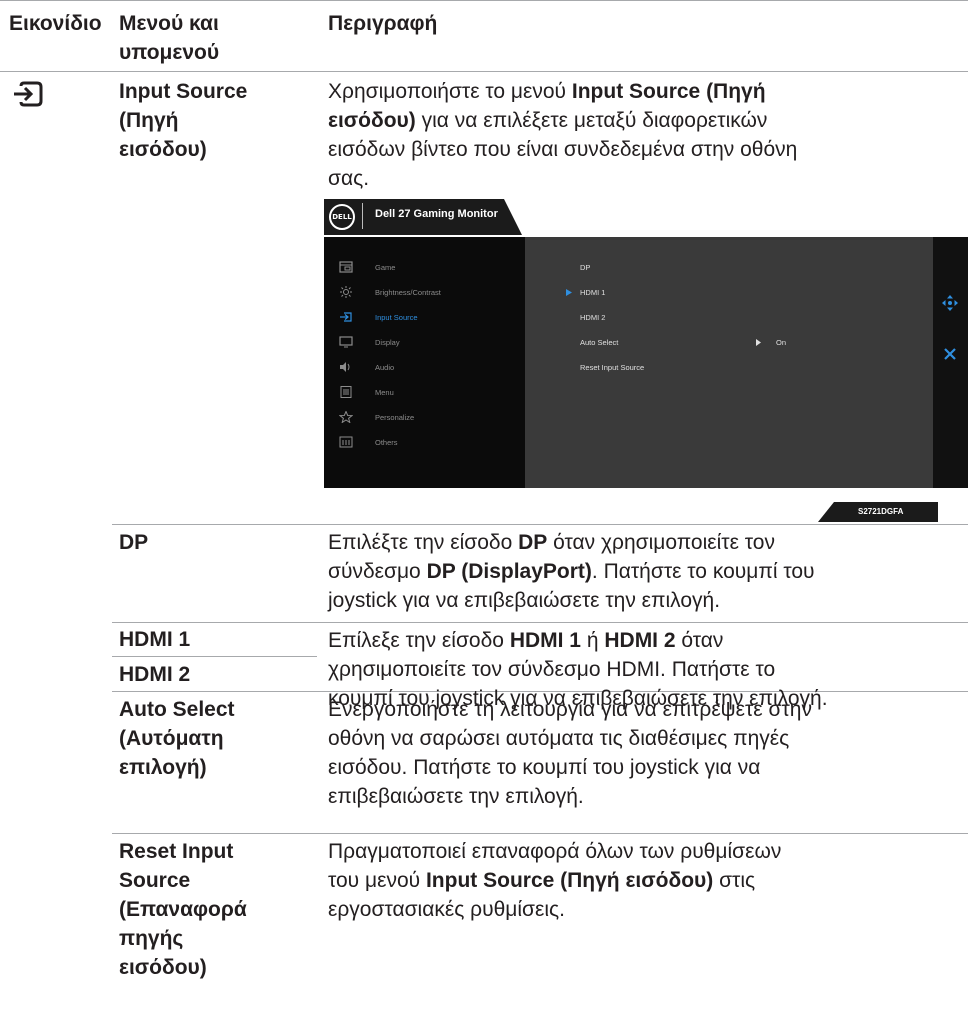 The width and height of the screenshot is (968, 1011). Describe the element at coordinates (592, 317) in the screenshot. I see `osd-sub-item-hdmi2: HDMI 2` at that location.